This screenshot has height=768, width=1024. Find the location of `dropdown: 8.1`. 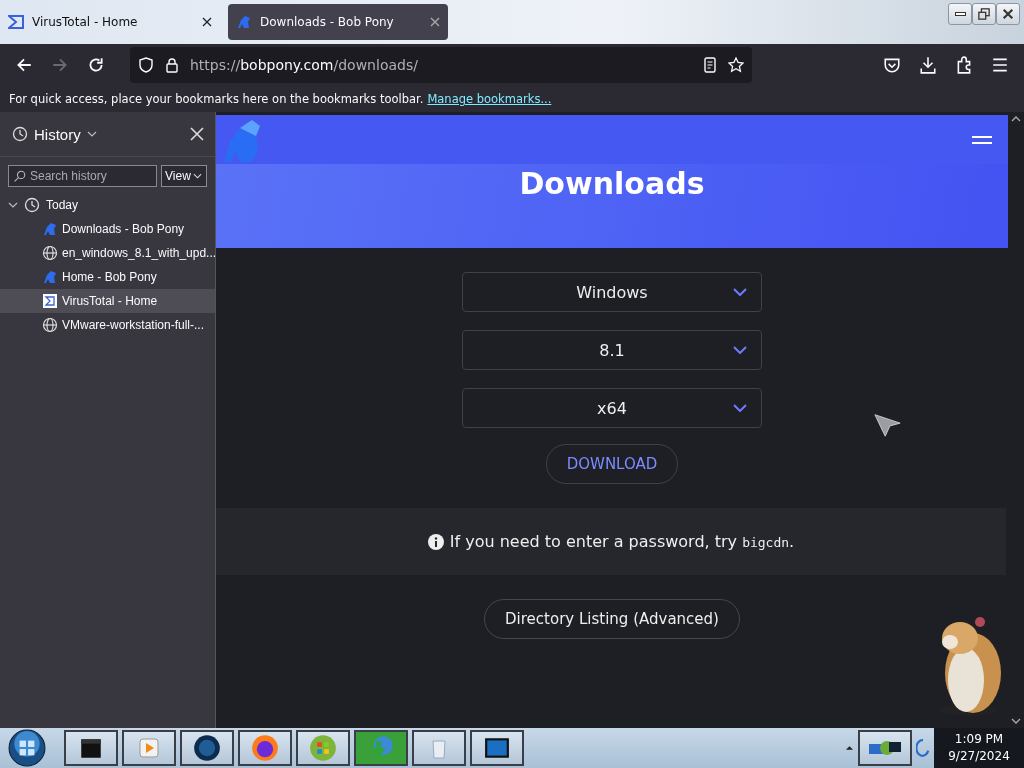

dropdown: 8.1 is located at coordinates (612, 350).